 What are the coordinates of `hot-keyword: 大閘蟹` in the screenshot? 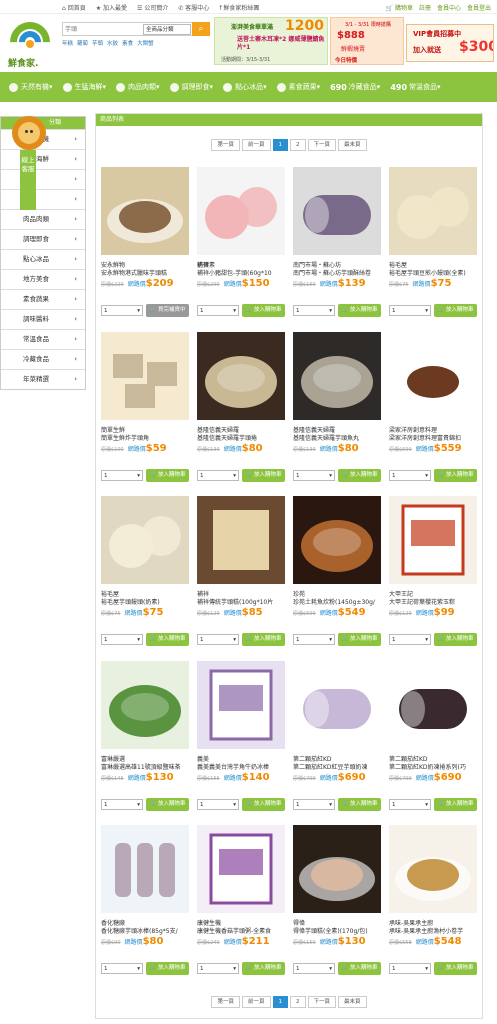 It's located at (145, 43).